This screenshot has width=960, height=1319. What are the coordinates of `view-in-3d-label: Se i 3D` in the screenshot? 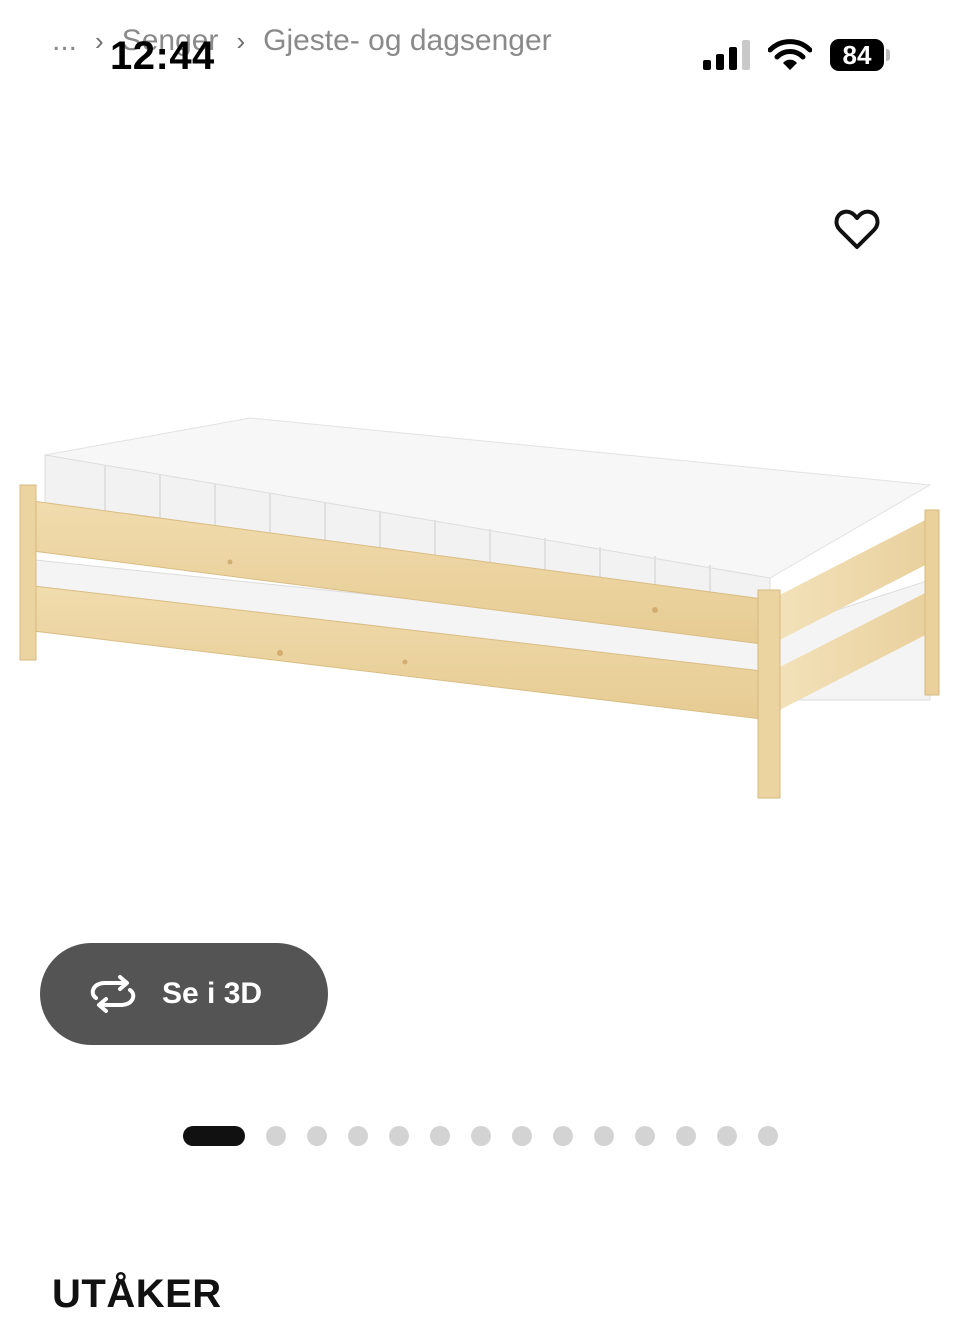 It's located at (212, 993).